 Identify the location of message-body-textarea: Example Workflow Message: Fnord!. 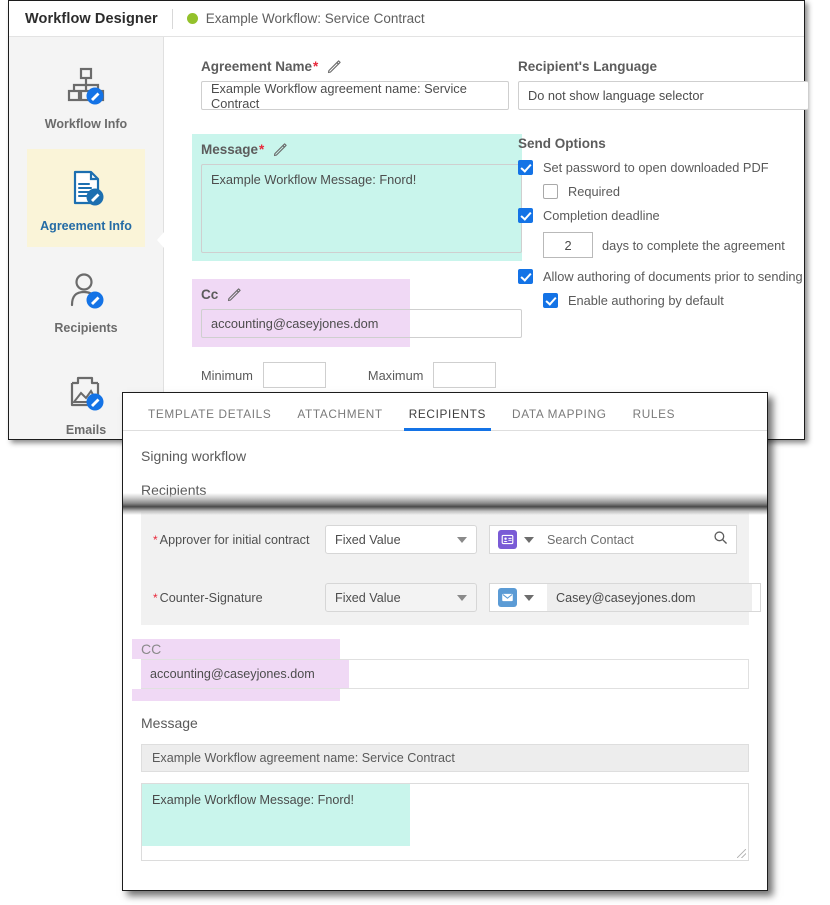
(445, 822).